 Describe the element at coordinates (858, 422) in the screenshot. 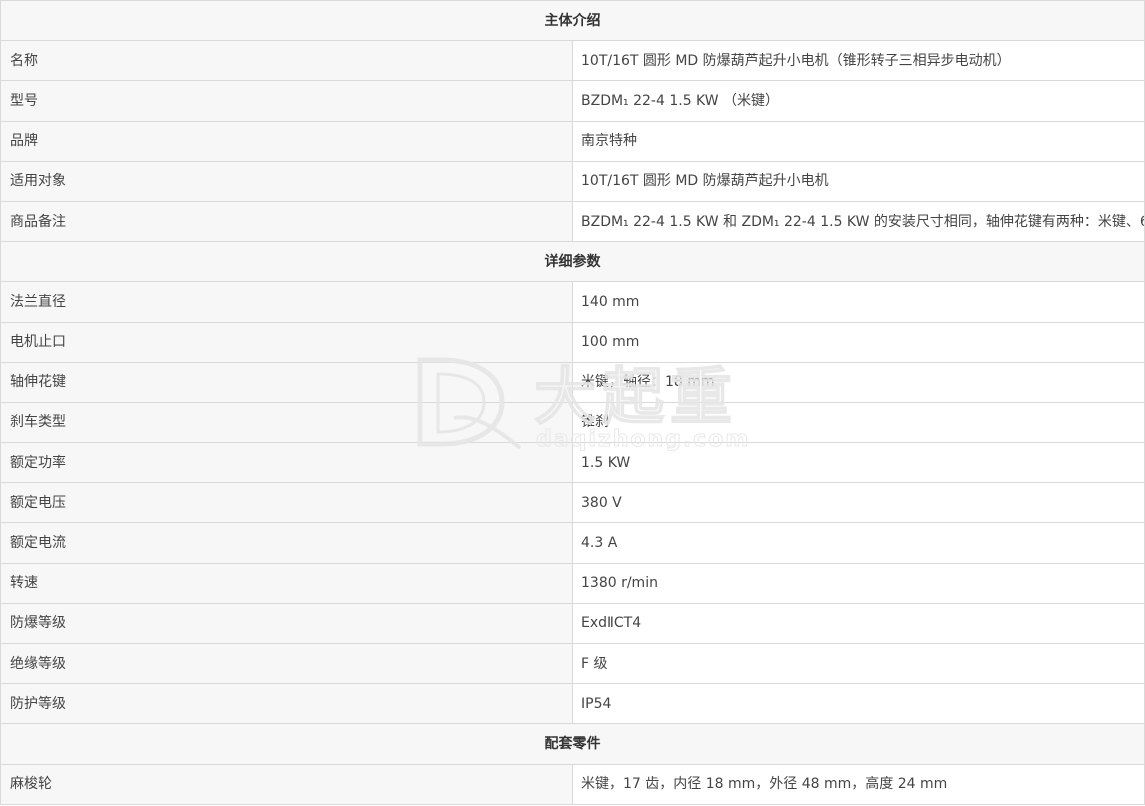

I see `row-value: 锥刹` at that location.